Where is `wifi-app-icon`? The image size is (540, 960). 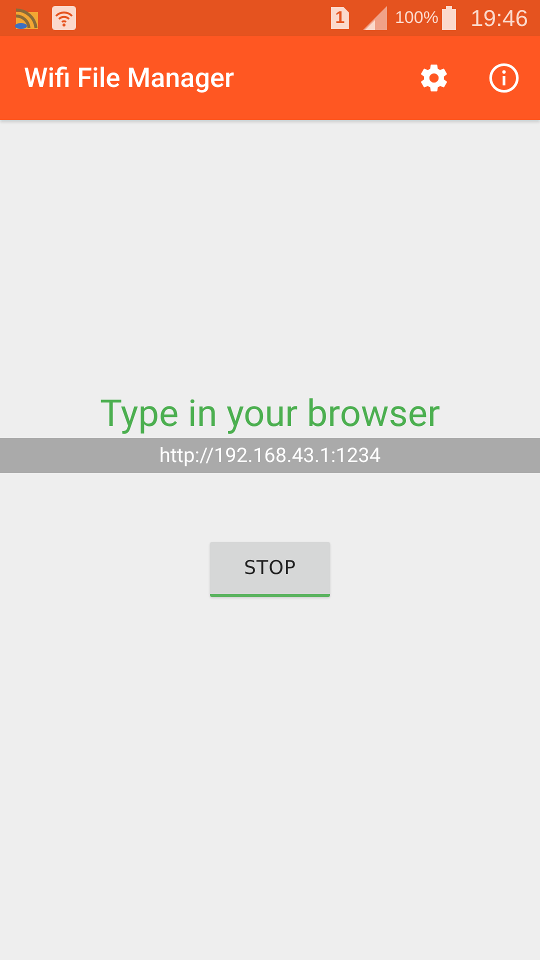 wifi-app-icon is located at coordinates (64, 18).